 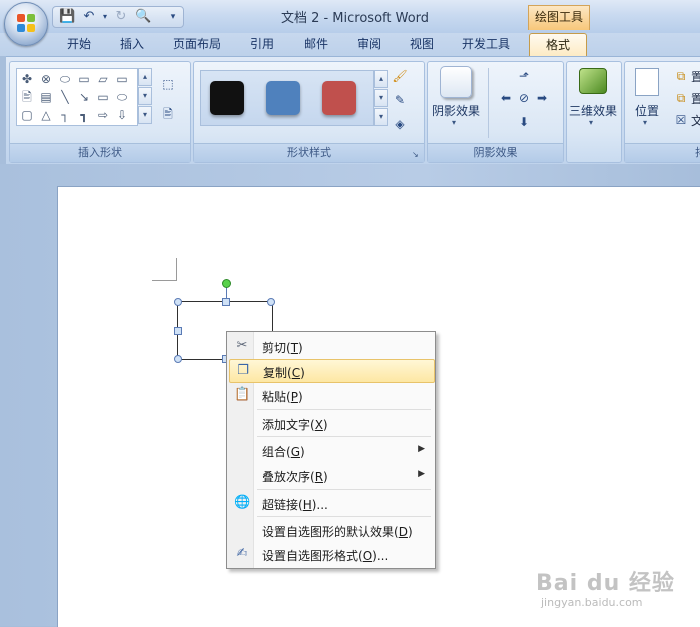 What do you see at coordinates (242, 502) in the screenshot?
I see `hyperlink-icon: 🌐` at bounding box center [242, 502].